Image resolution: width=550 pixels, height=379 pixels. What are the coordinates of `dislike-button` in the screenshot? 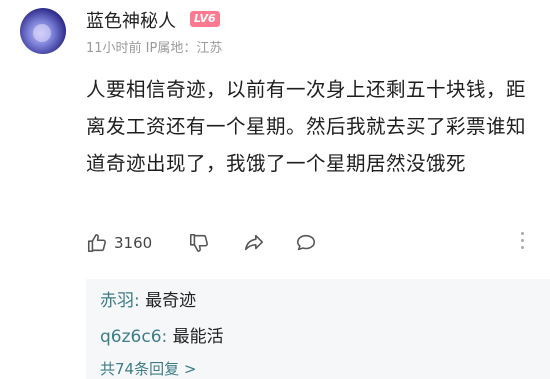 It's located at (199, 243).